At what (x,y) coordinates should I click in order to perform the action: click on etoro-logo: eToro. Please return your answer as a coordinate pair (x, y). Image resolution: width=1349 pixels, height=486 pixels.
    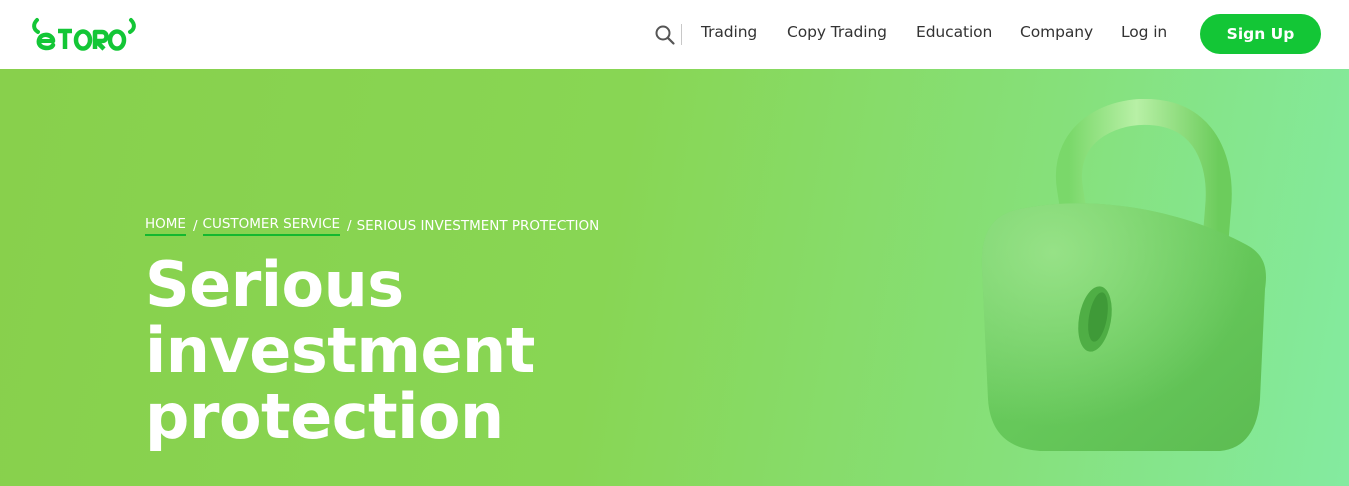
    Looking at the image, I should click on (84, 34).